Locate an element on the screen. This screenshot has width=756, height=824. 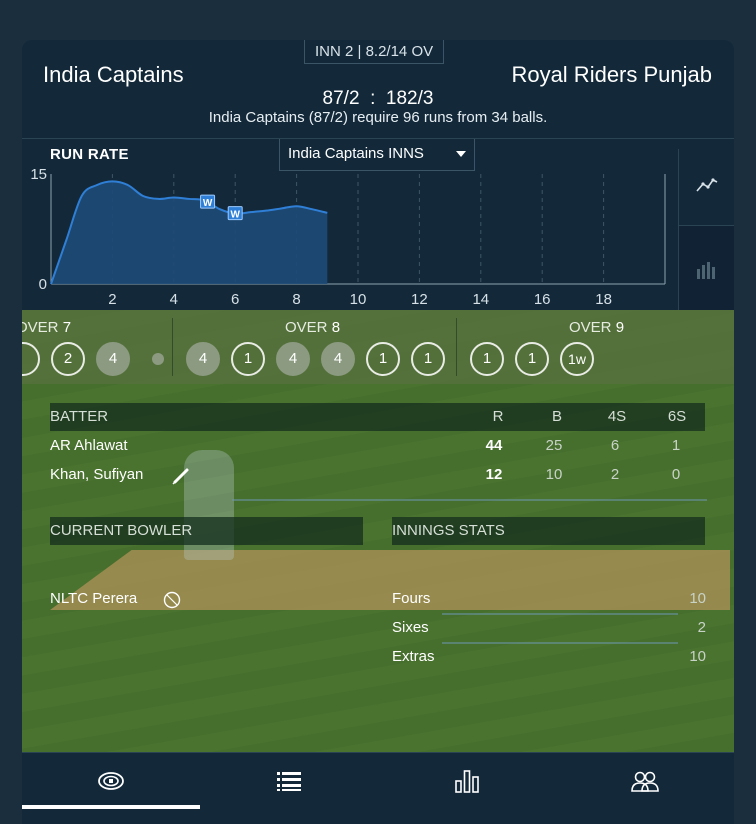
nav-stats is located at coordinates (467, 781).